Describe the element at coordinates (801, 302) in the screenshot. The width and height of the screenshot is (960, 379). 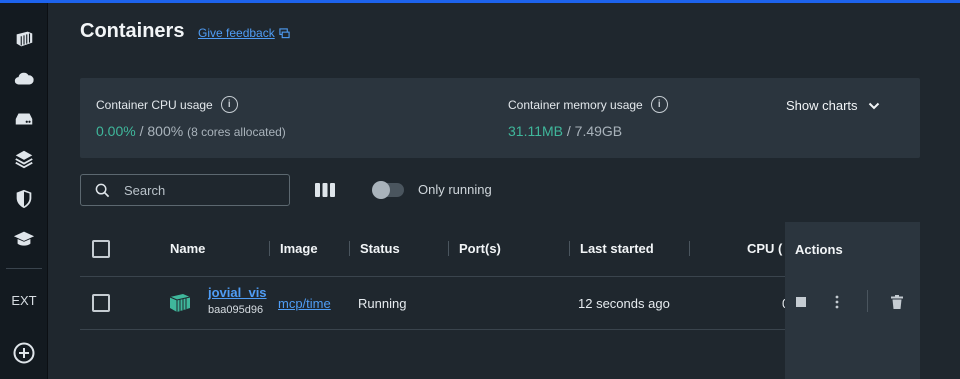
I see `stop-icon` at that location.